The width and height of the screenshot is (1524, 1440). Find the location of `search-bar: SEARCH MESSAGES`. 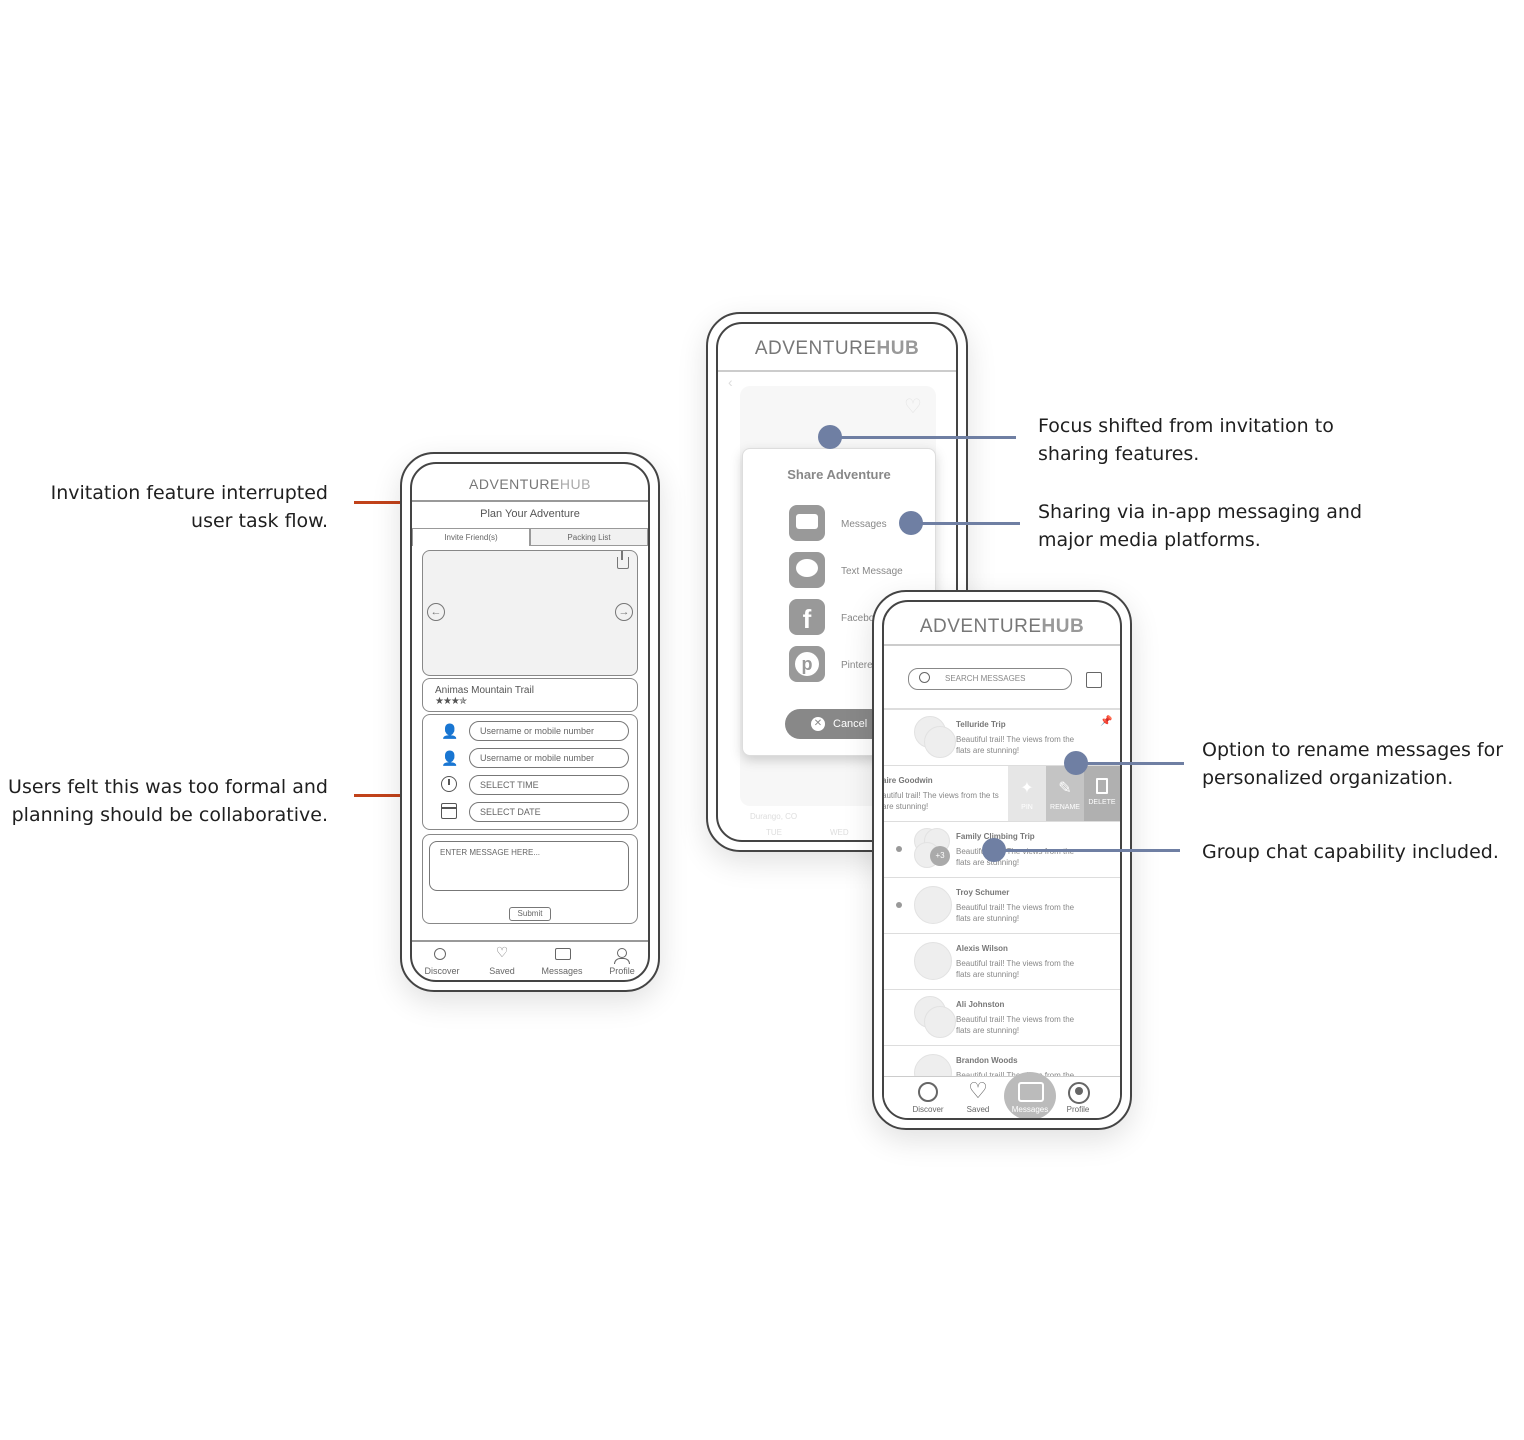

search-bar: SEARCH MESSAGES is located at coordinates (990, 679).